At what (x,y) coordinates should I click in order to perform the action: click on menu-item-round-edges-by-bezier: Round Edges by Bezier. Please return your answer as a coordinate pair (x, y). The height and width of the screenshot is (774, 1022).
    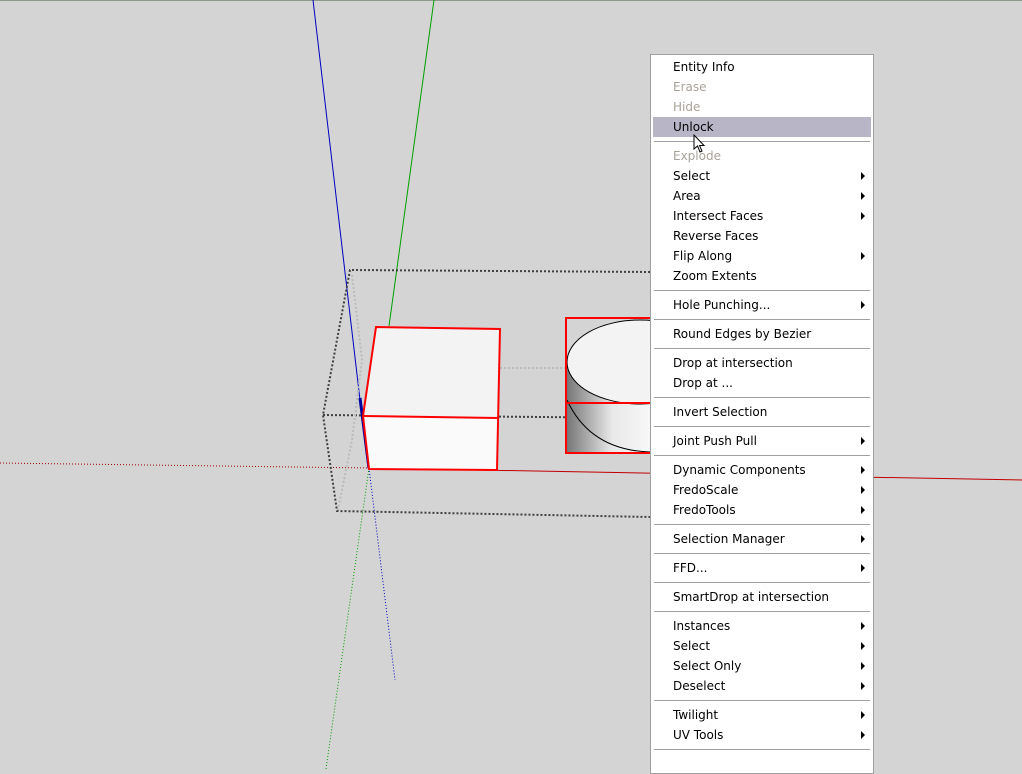
    Looking at the image, I should click on (762, 334).